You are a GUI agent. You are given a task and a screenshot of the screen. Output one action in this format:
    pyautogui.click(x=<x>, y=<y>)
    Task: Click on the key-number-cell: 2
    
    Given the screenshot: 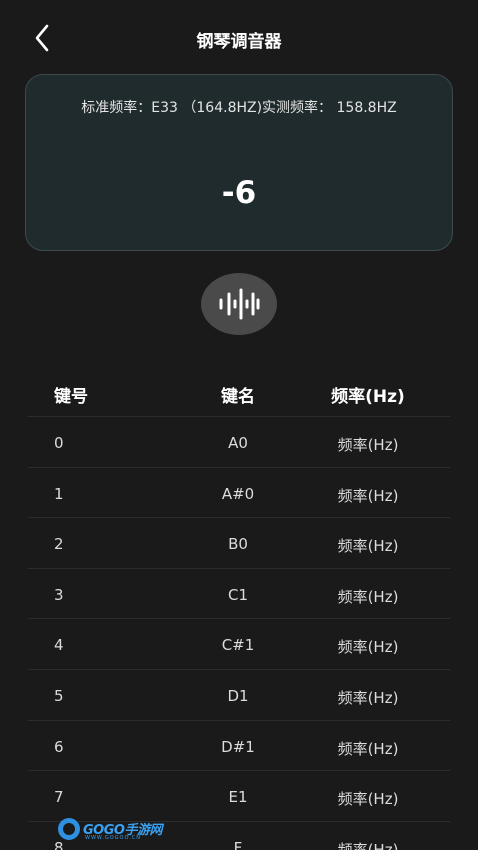 What is the action you would take?
    pyautogui.click(x=59, y=544)
    